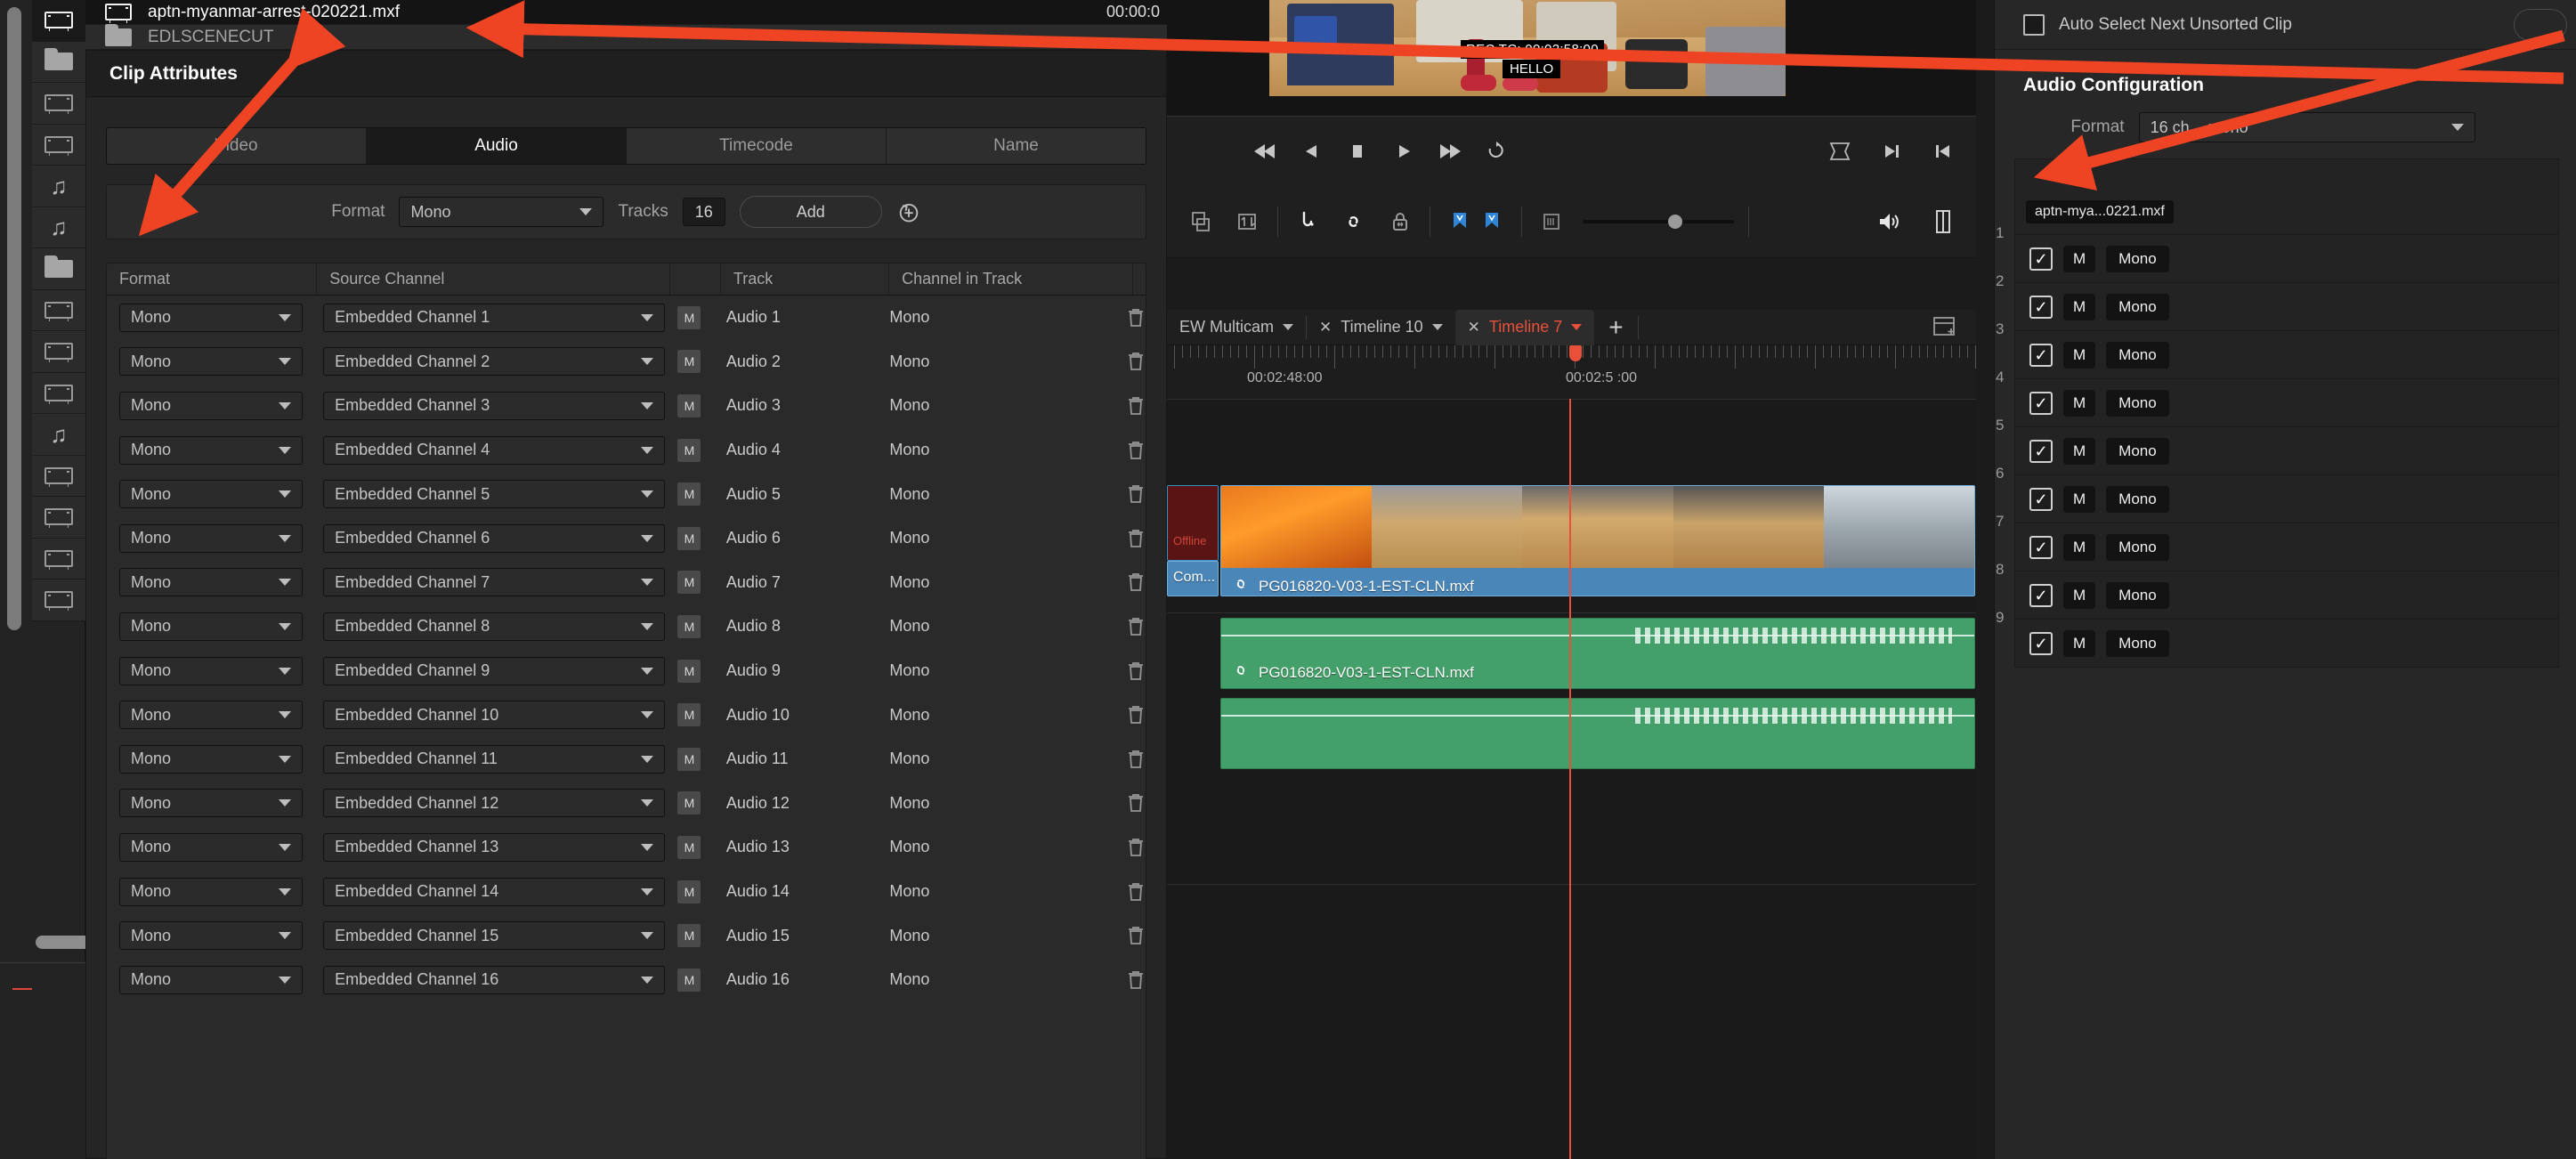  What do you see at coordinates (14, 319) in the screenshot?
I see `left-rail-scrollbar` at bounding box center [14, 319].